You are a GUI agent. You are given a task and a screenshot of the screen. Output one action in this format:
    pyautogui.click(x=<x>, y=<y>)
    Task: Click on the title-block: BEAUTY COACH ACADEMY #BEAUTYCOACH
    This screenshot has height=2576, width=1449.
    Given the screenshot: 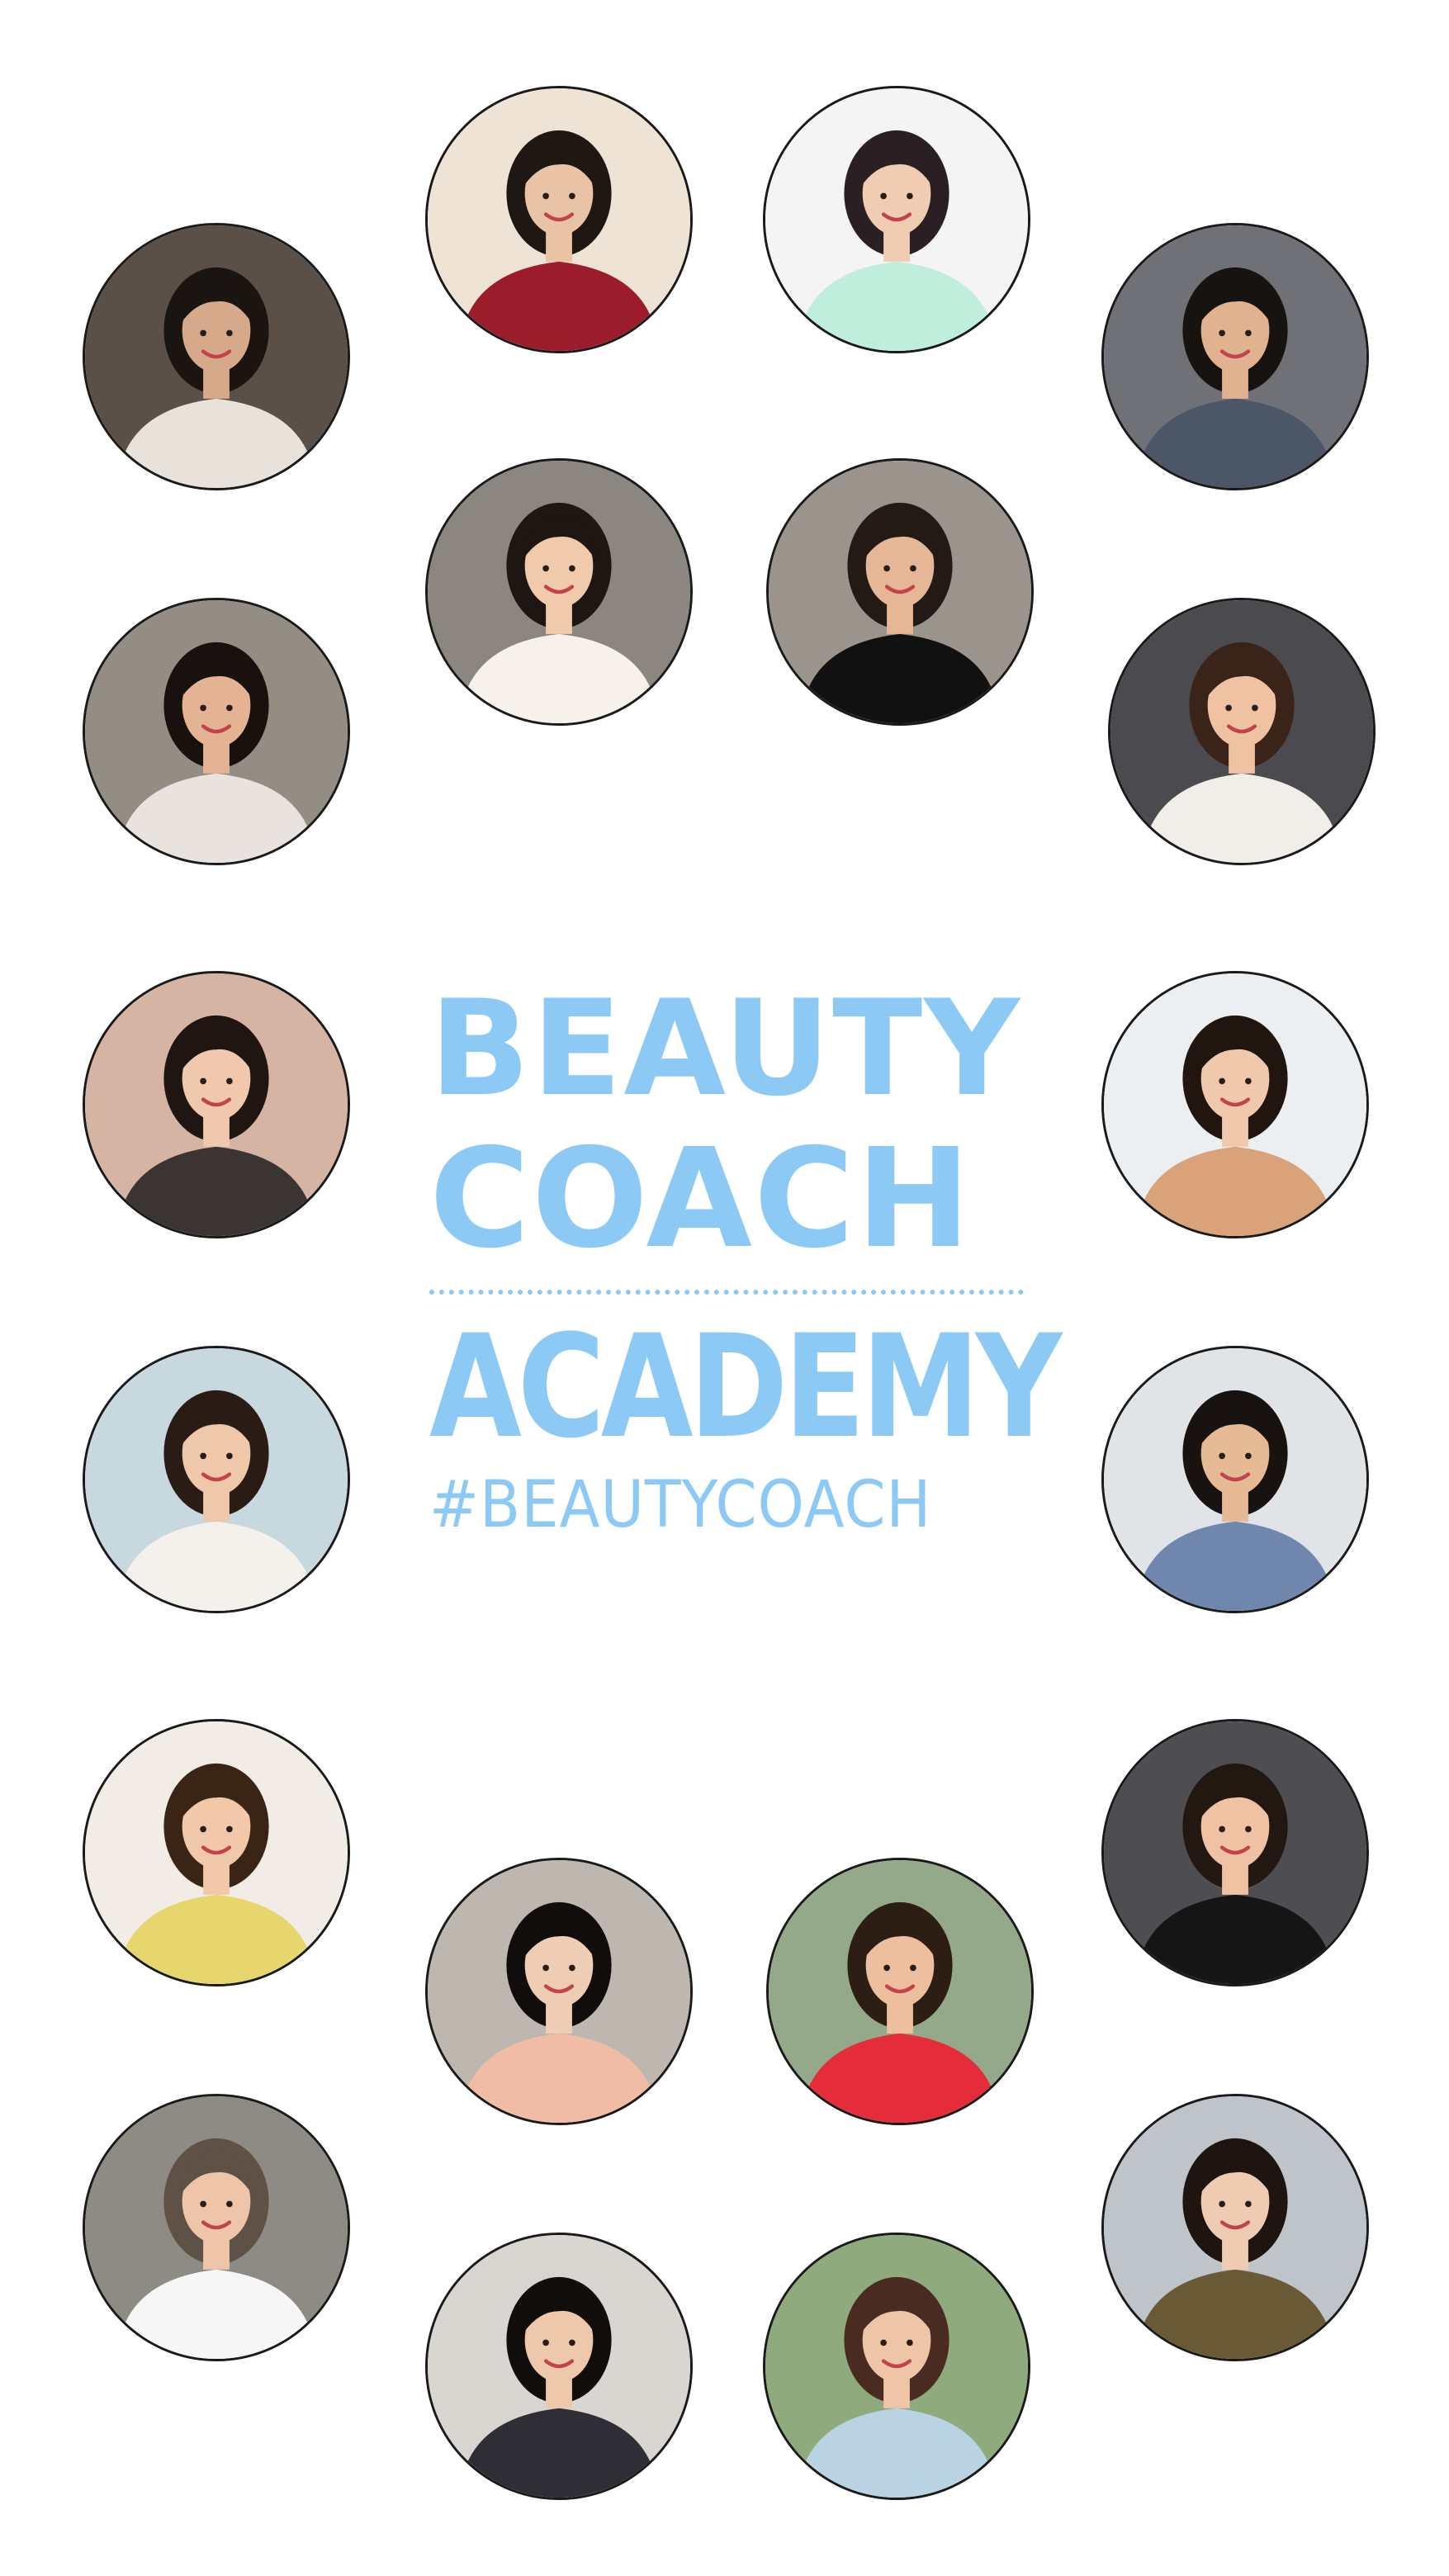 What is the action you would take?
    pyautogui.click(x=745, y=1256)
    